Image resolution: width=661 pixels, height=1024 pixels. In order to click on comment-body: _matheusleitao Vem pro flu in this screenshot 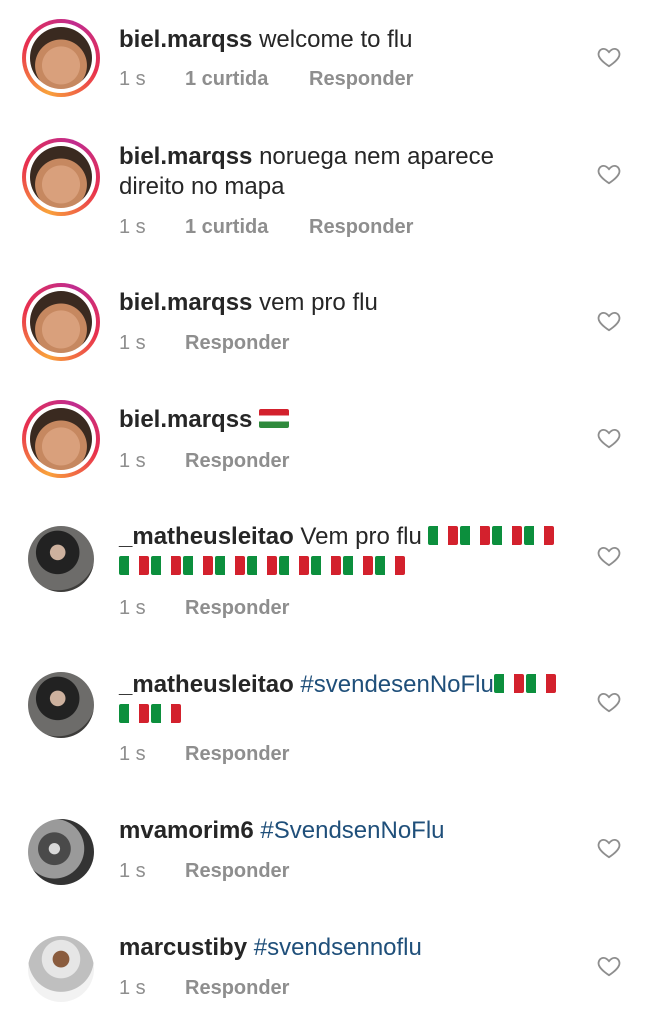, I will do `click(349, 552)`.